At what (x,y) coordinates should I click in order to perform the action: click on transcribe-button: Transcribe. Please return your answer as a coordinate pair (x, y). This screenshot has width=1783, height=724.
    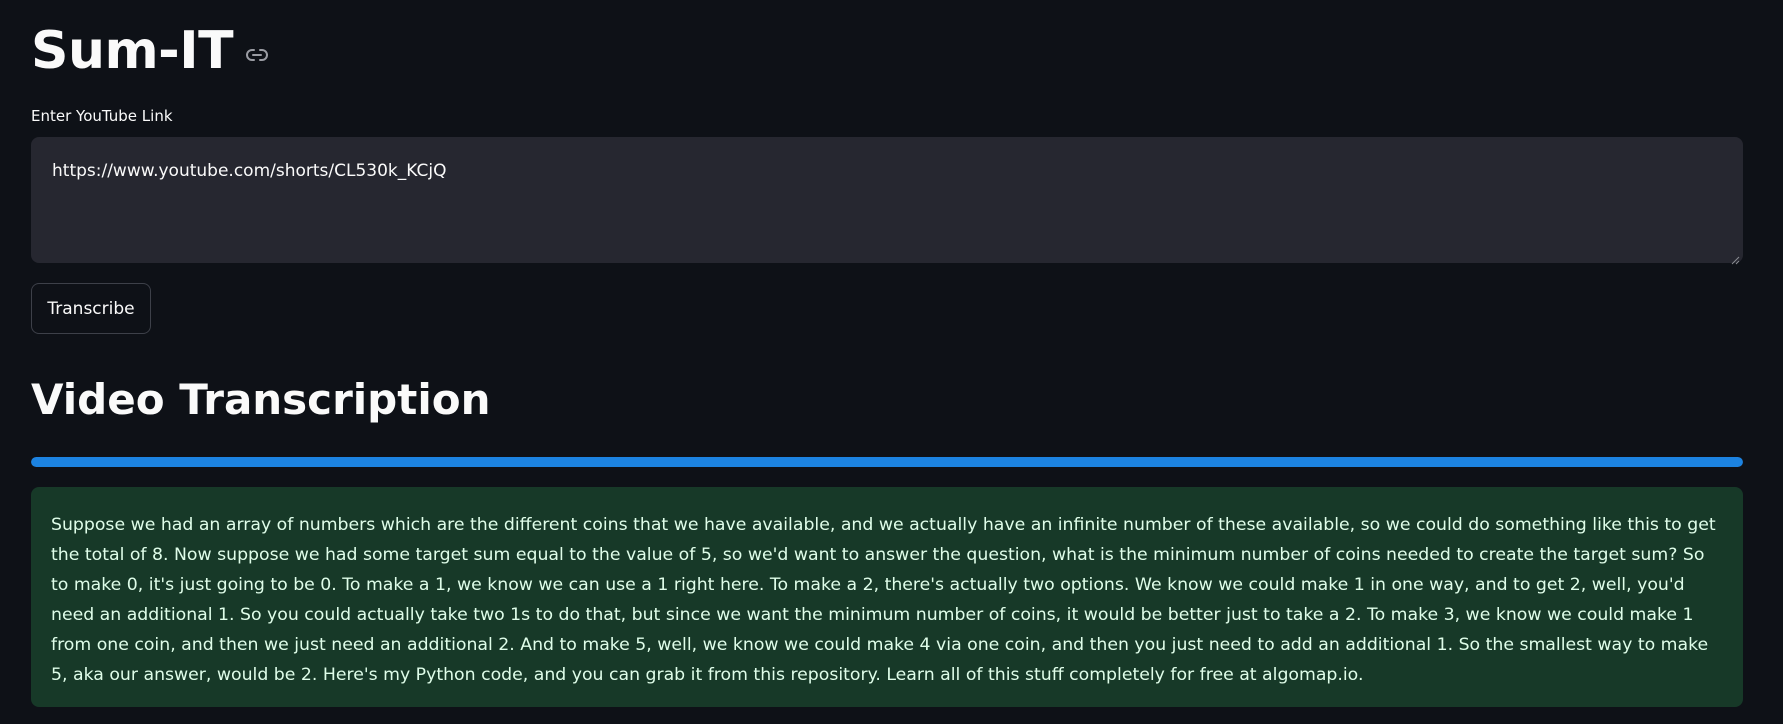
    Looking at the image, I should click on (91, 308).